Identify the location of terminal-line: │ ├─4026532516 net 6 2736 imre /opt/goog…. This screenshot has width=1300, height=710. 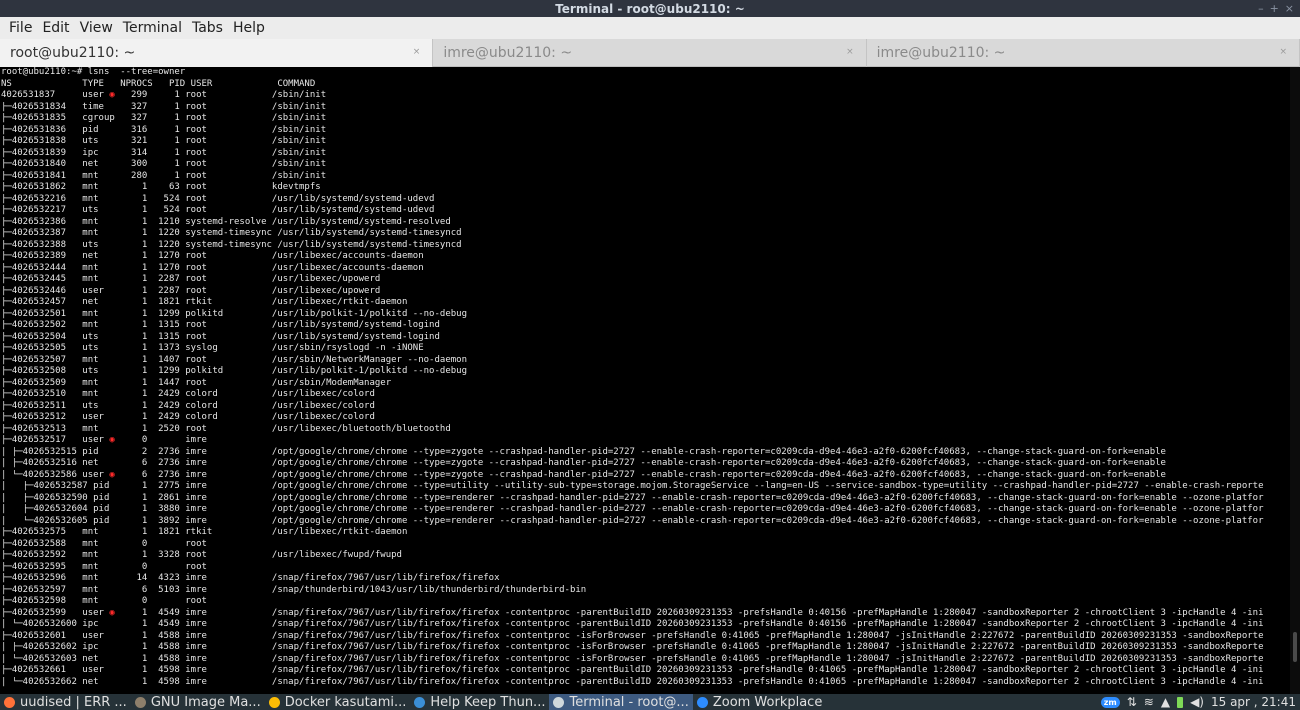
(583, 463).